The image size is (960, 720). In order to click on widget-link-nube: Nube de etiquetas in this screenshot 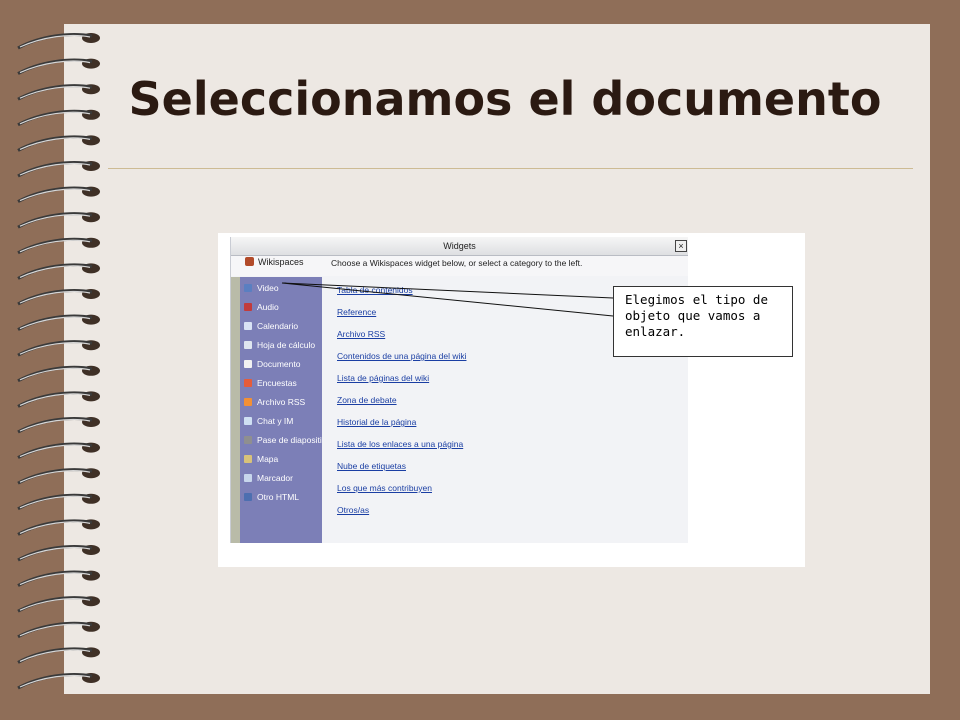, I will do `click(371, 466)`.